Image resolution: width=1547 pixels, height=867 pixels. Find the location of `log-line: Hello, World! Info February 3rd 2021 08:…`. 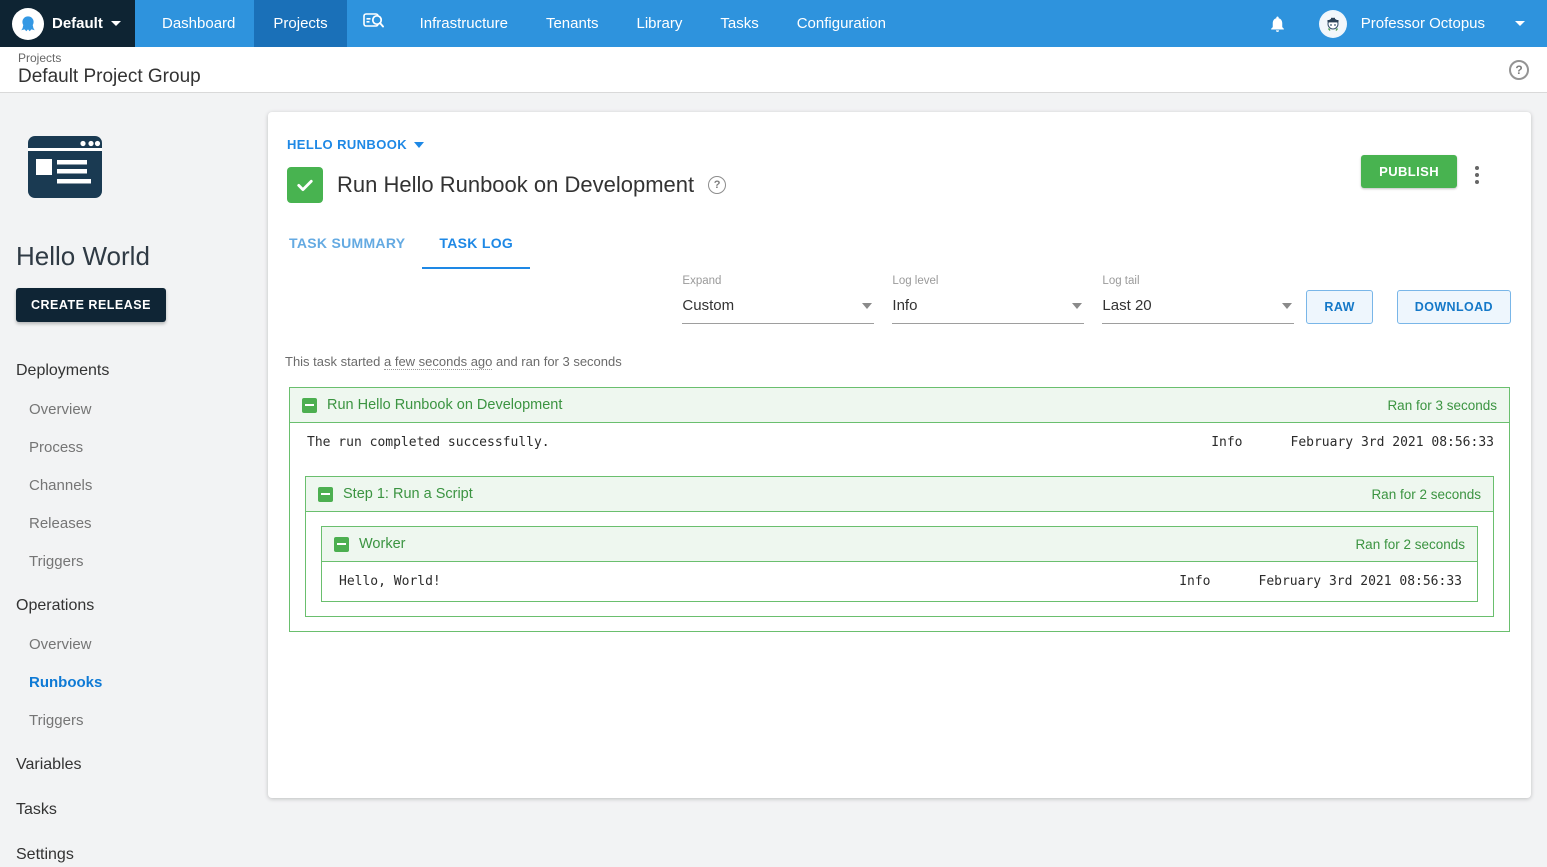

log-line: Hello, World! Info February 3rd 2021 08:… is located at coordinates (899, 581).